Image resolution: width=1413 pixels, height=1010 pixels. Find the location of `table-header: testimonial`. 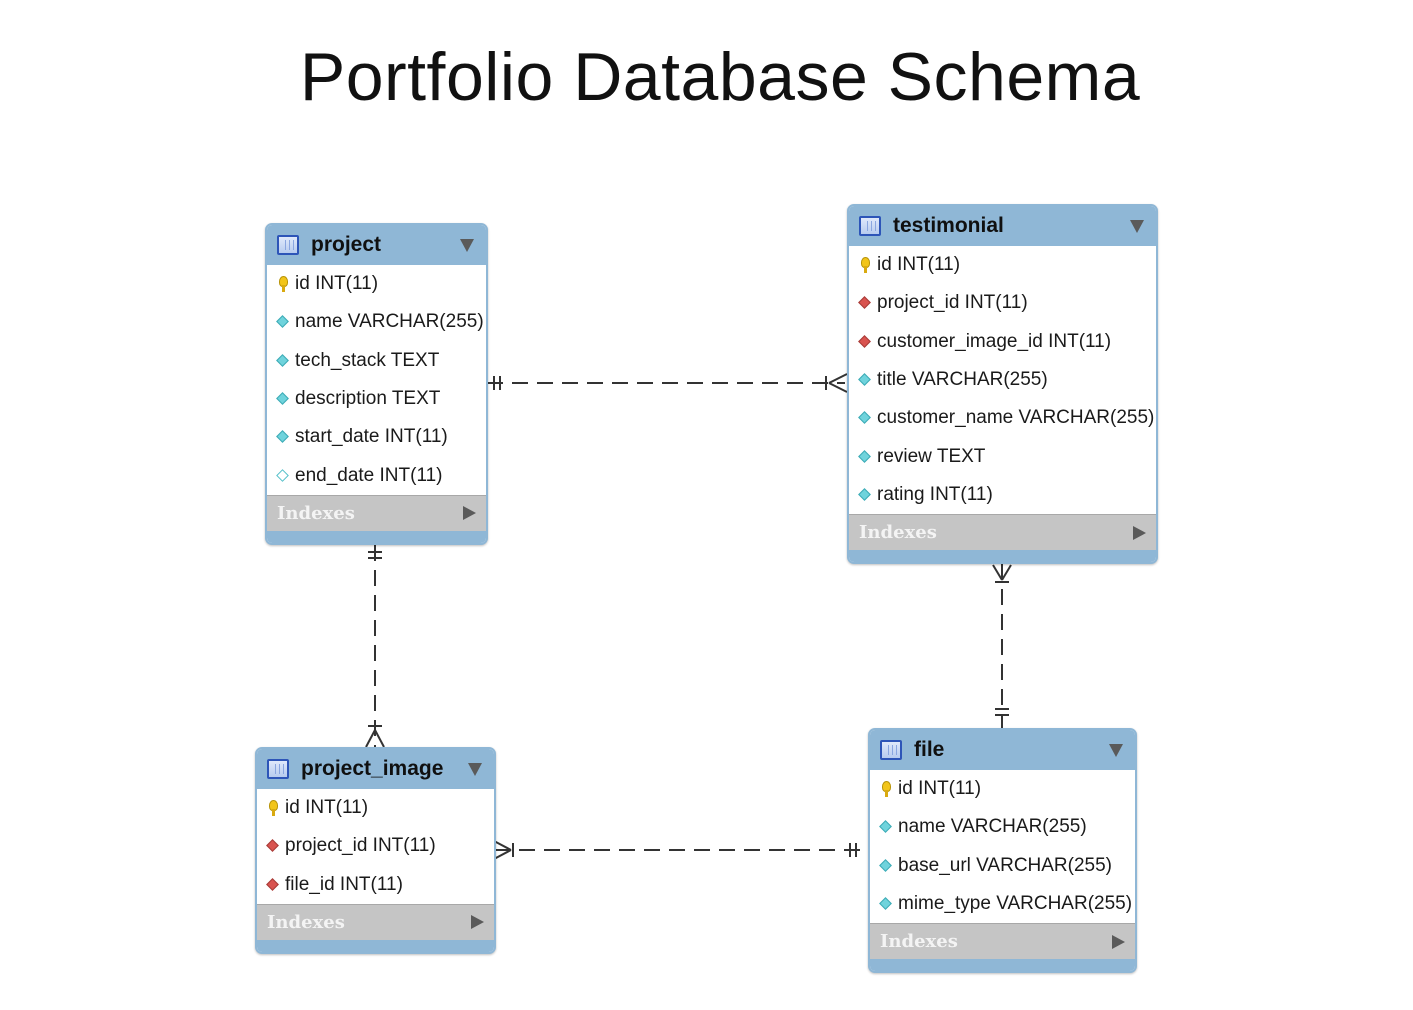

table-header: testimonial is located at coordinates (1002, 226).